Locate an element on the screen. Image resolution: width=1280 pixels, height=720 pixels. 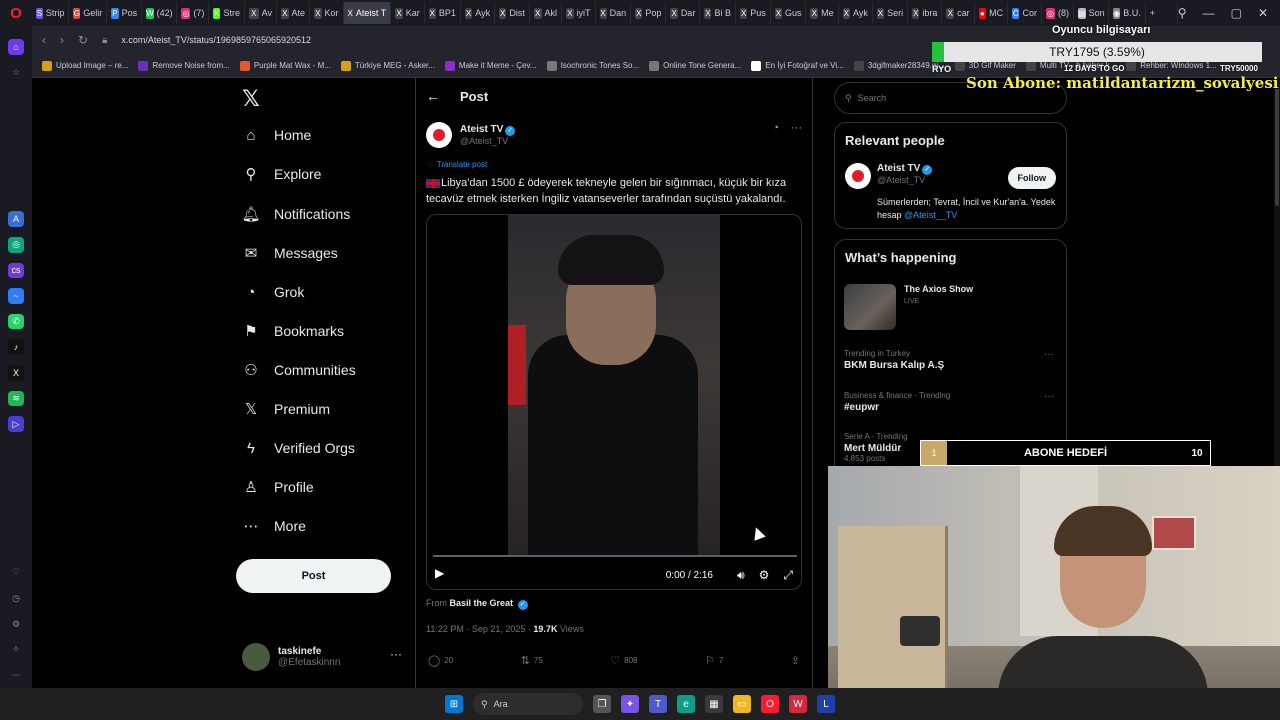
browser-tab: G Gelir is located at coordinates (88, 13).